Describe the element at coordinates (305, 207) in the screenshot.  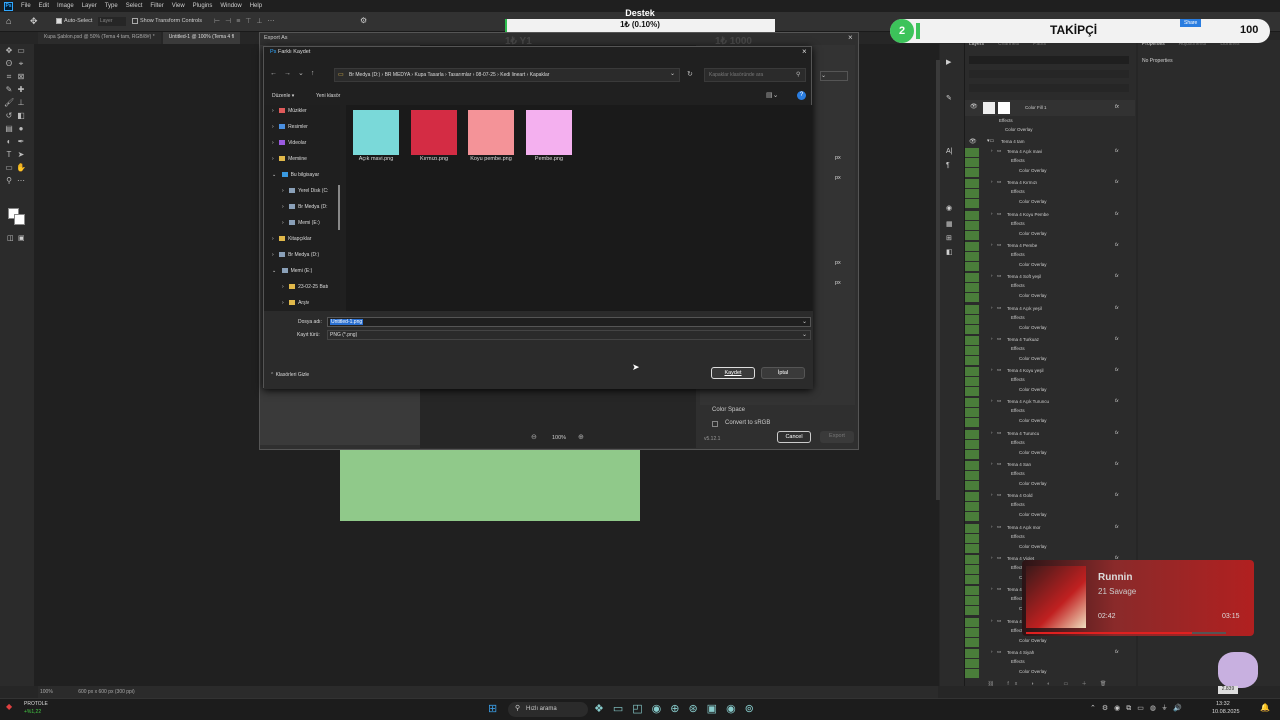
I see `nav-item: › Br Medya (D:` at that location.